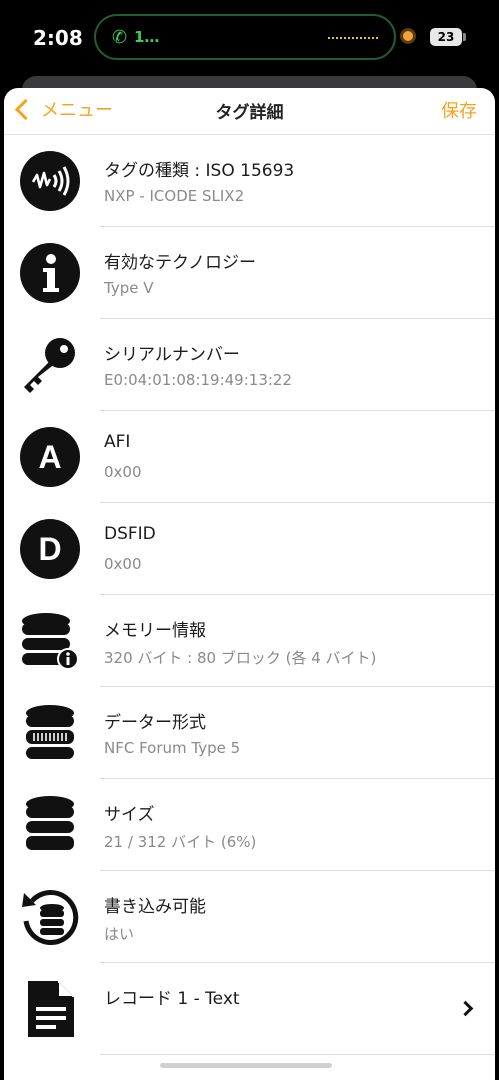 Image resolution: width=499 pixels, height=1080 pixels. Describe the element at coordinates (180, 263) in the screenshot. I see `row-title: 有効なテクノロジー` at that location.